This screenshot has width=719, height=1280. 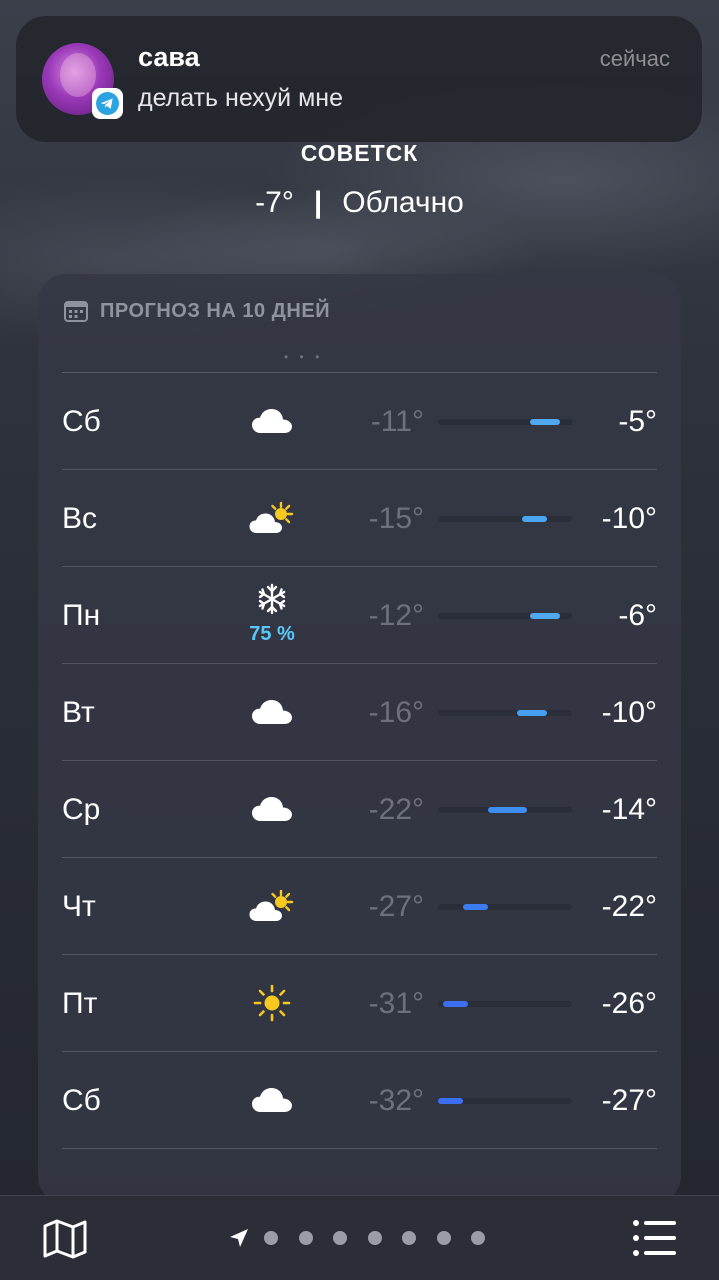 I want to click on forecast-row: Ср -22° -14°, so click(x=359, y=809).